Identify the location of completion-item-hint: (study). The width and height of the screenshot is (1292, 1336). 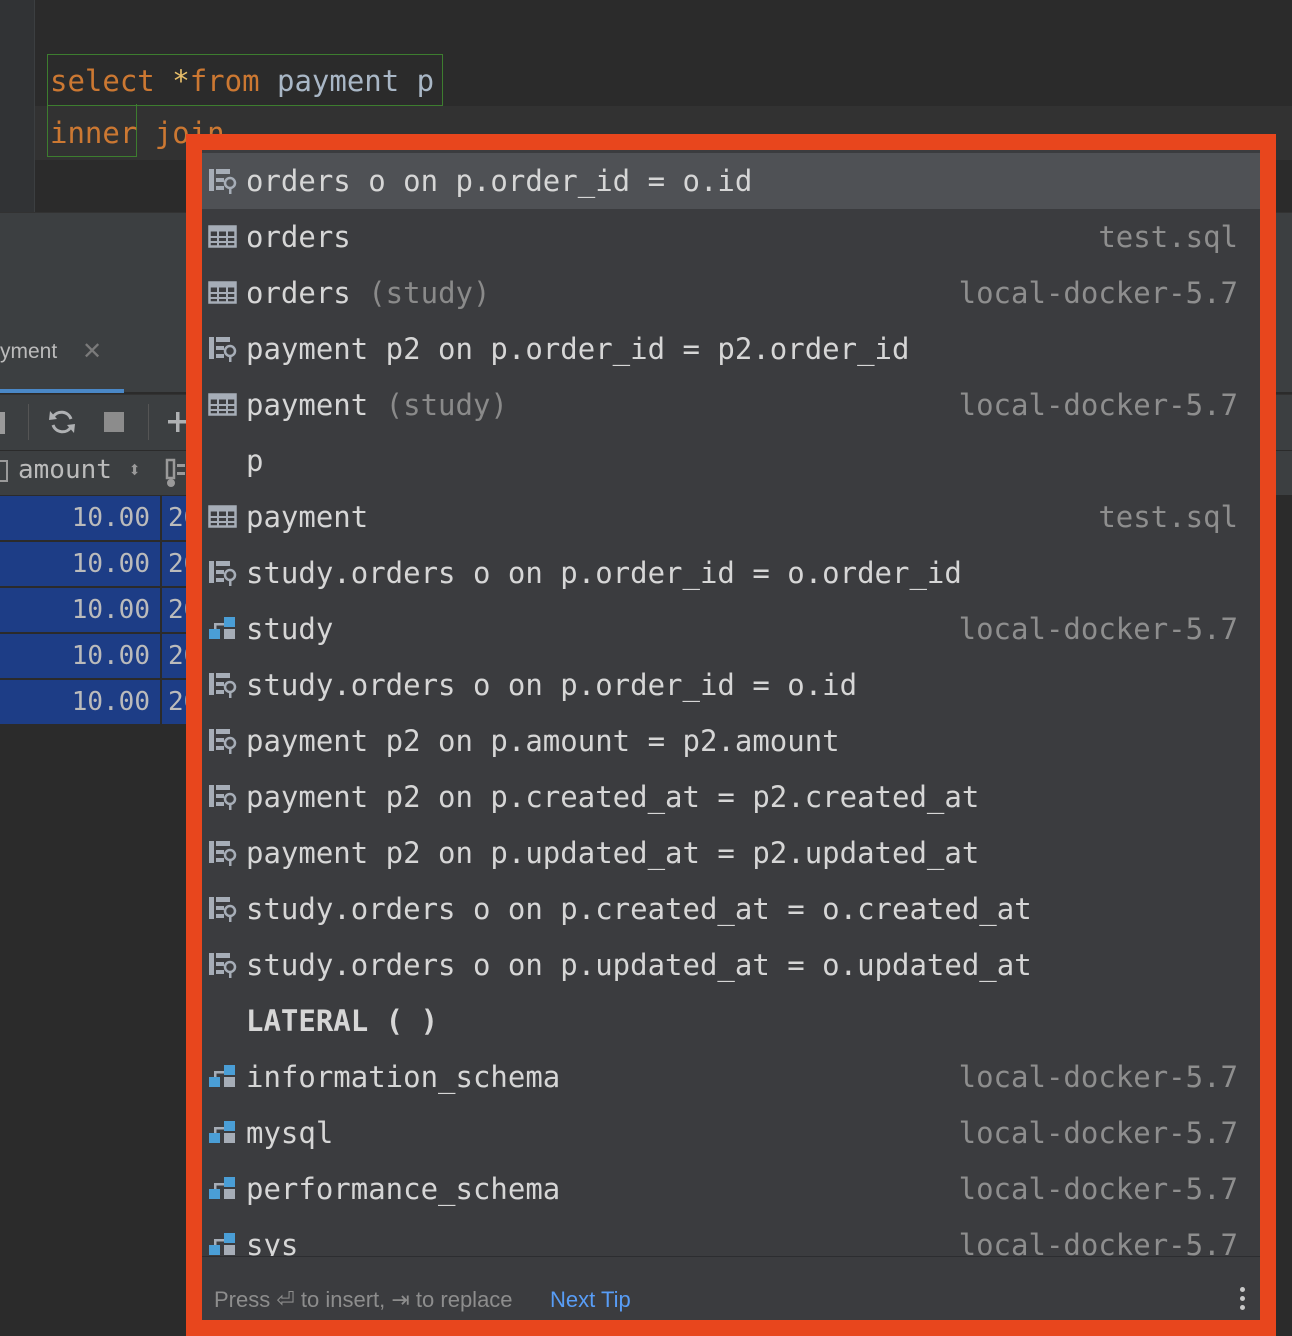
(420, 293).